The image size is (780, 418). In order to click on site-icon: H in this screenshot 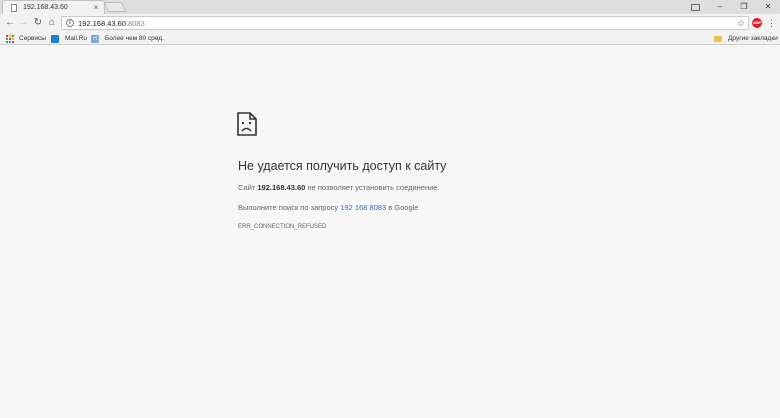, I will do `click(95, 38)`.